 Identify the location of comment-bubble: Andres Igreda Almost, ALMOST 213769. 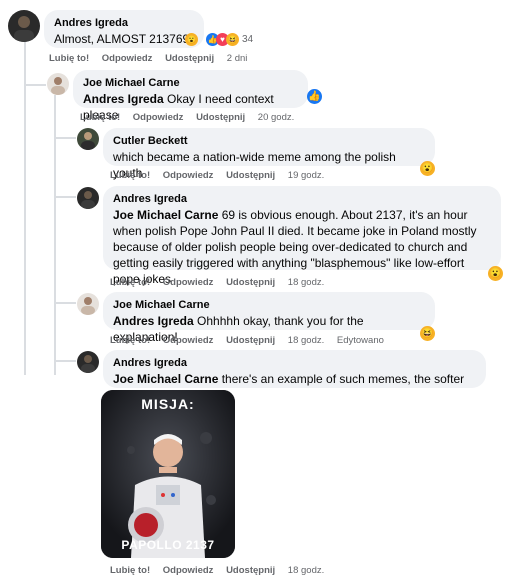
(124, 29).